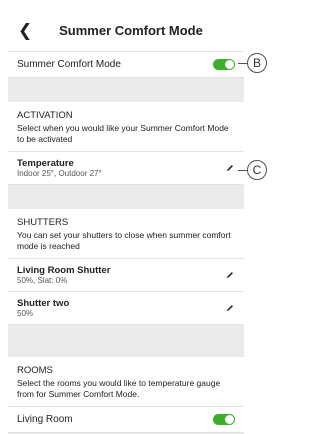  What do you see at coordinates (43, 303) in the screenshot?
I see `shutter-title: Shutter two` at bounding box center [43, 303].